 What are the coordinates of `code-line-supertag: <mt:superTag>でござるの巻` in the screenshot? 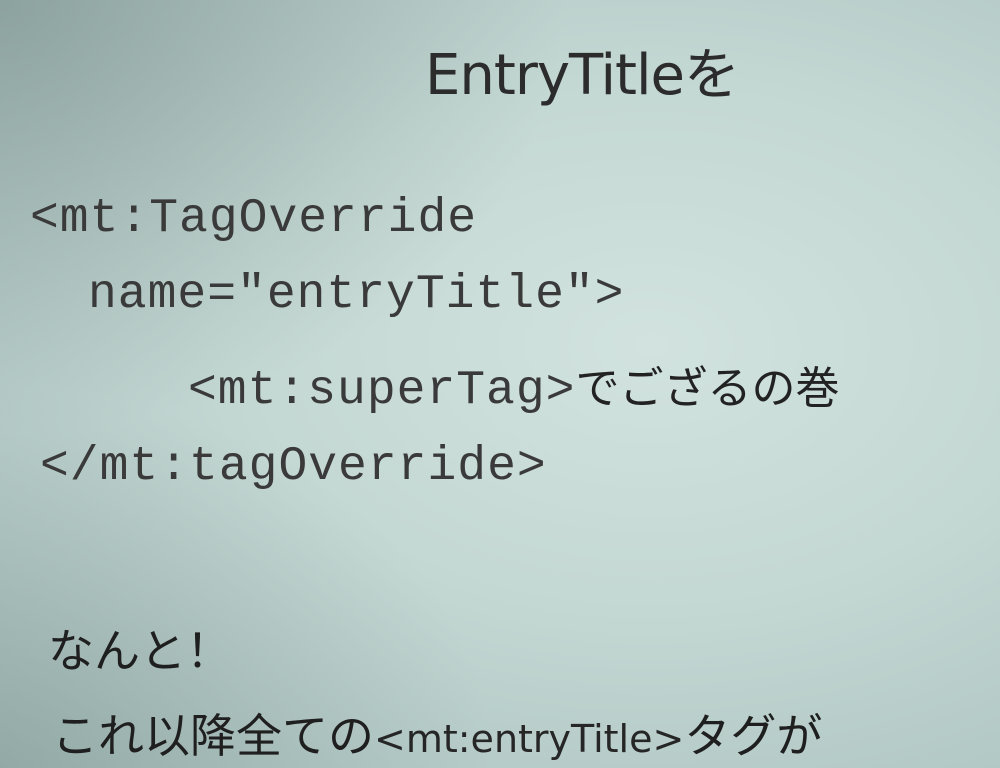 It's located at (513, 385).